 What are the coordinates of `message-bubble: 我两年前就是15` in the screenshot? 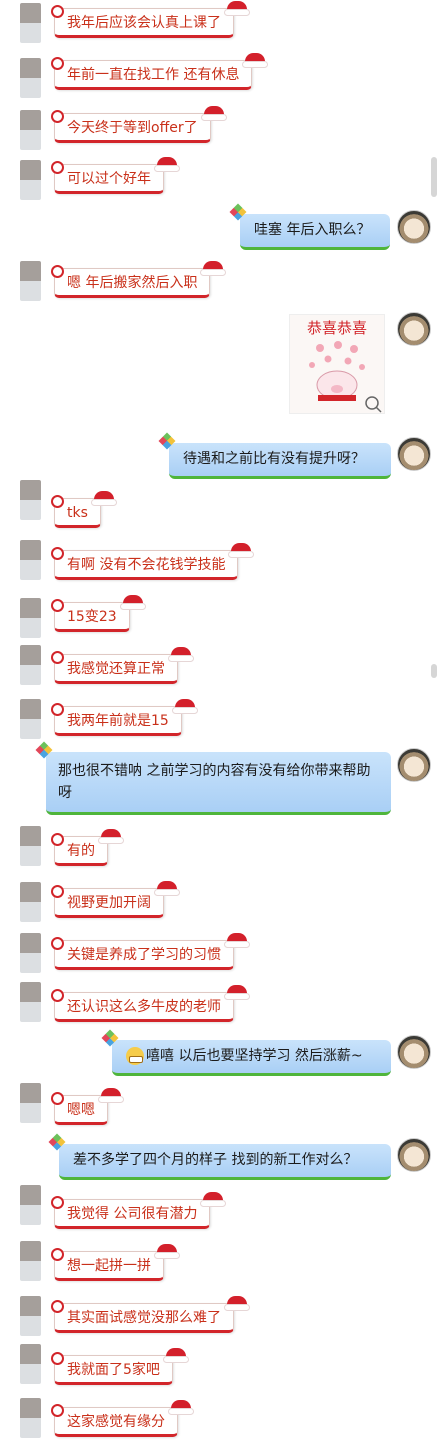 It's located at (124, 717).